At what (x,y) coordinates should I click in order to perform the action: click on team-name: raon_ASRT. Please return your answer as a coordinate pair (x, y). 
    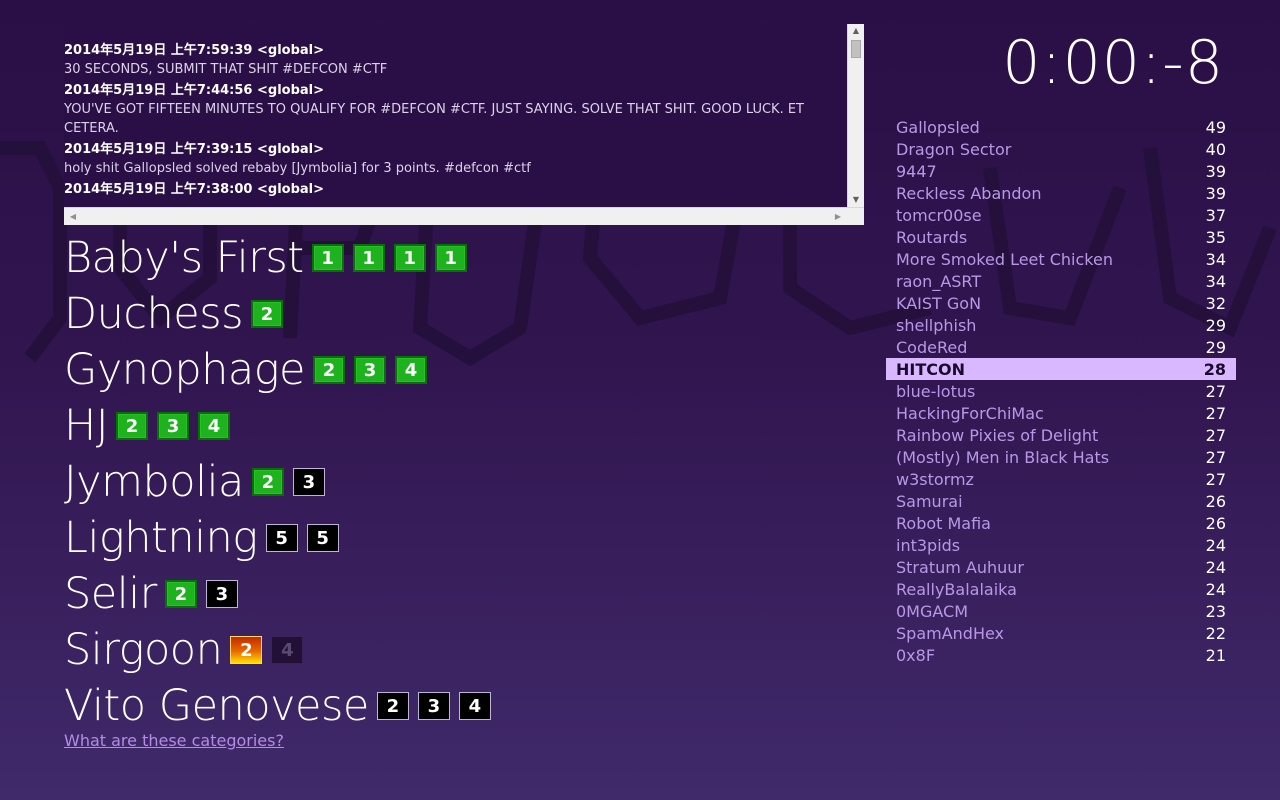
    Looking at the image, I should click on (939, 281).